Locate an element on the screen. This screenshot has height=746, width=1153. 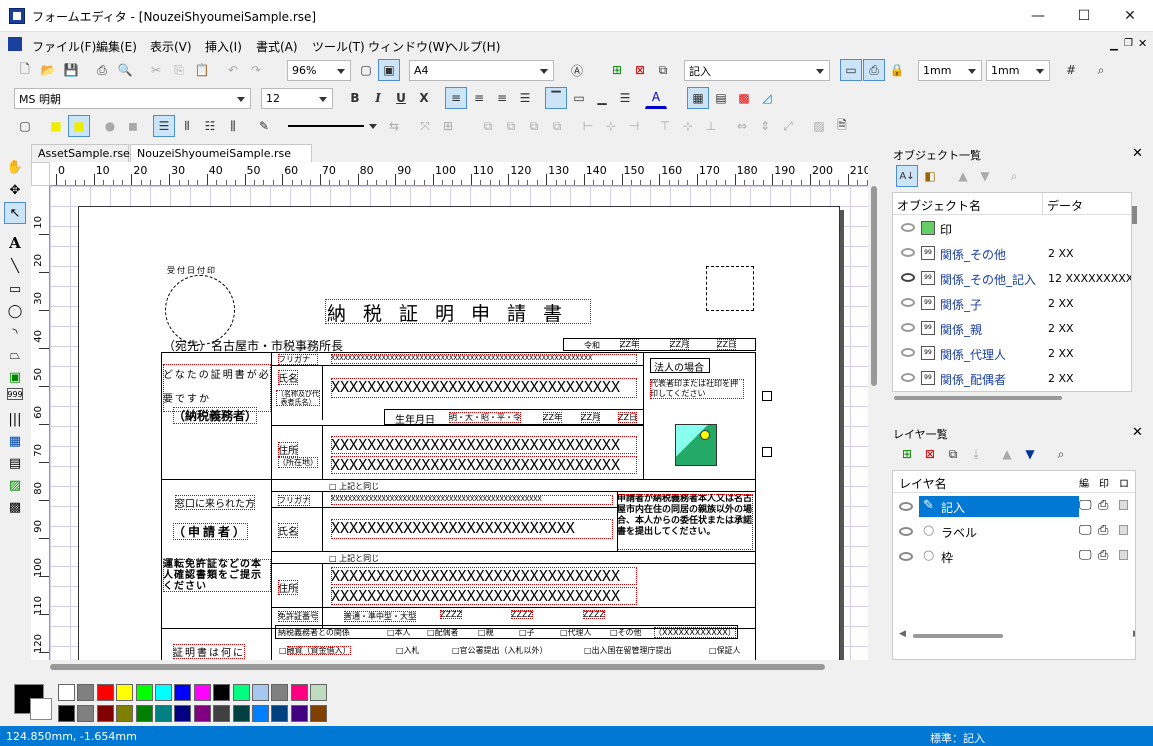
align-right-icon: ≡ is located at coordinates (502, 98).